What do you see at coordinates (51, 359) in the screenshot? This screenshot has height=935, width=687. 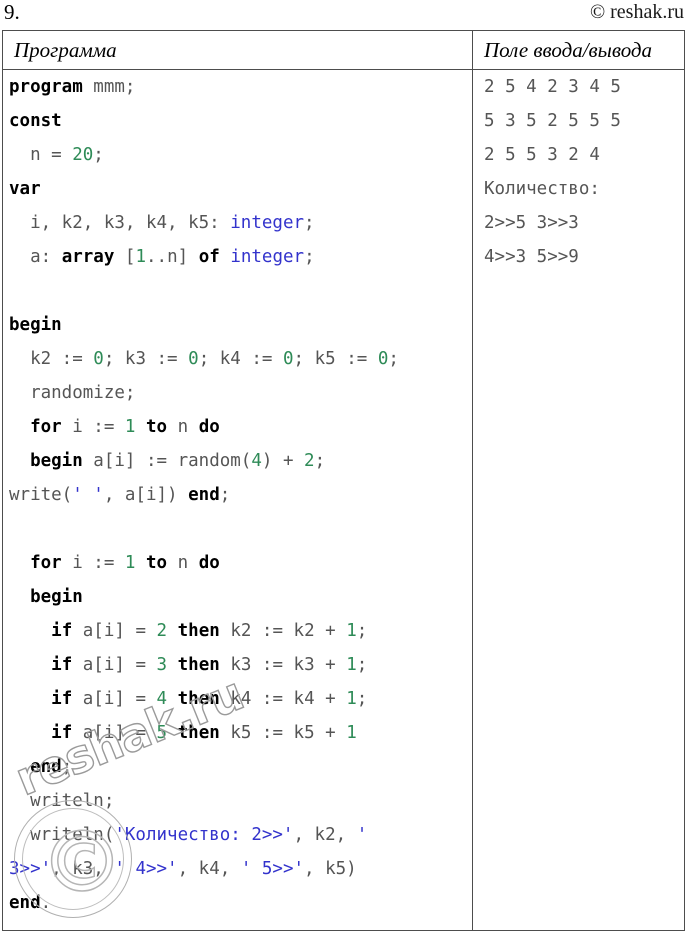 I see `code-token-pln: k2 :=` at bounding box center [51, 359].